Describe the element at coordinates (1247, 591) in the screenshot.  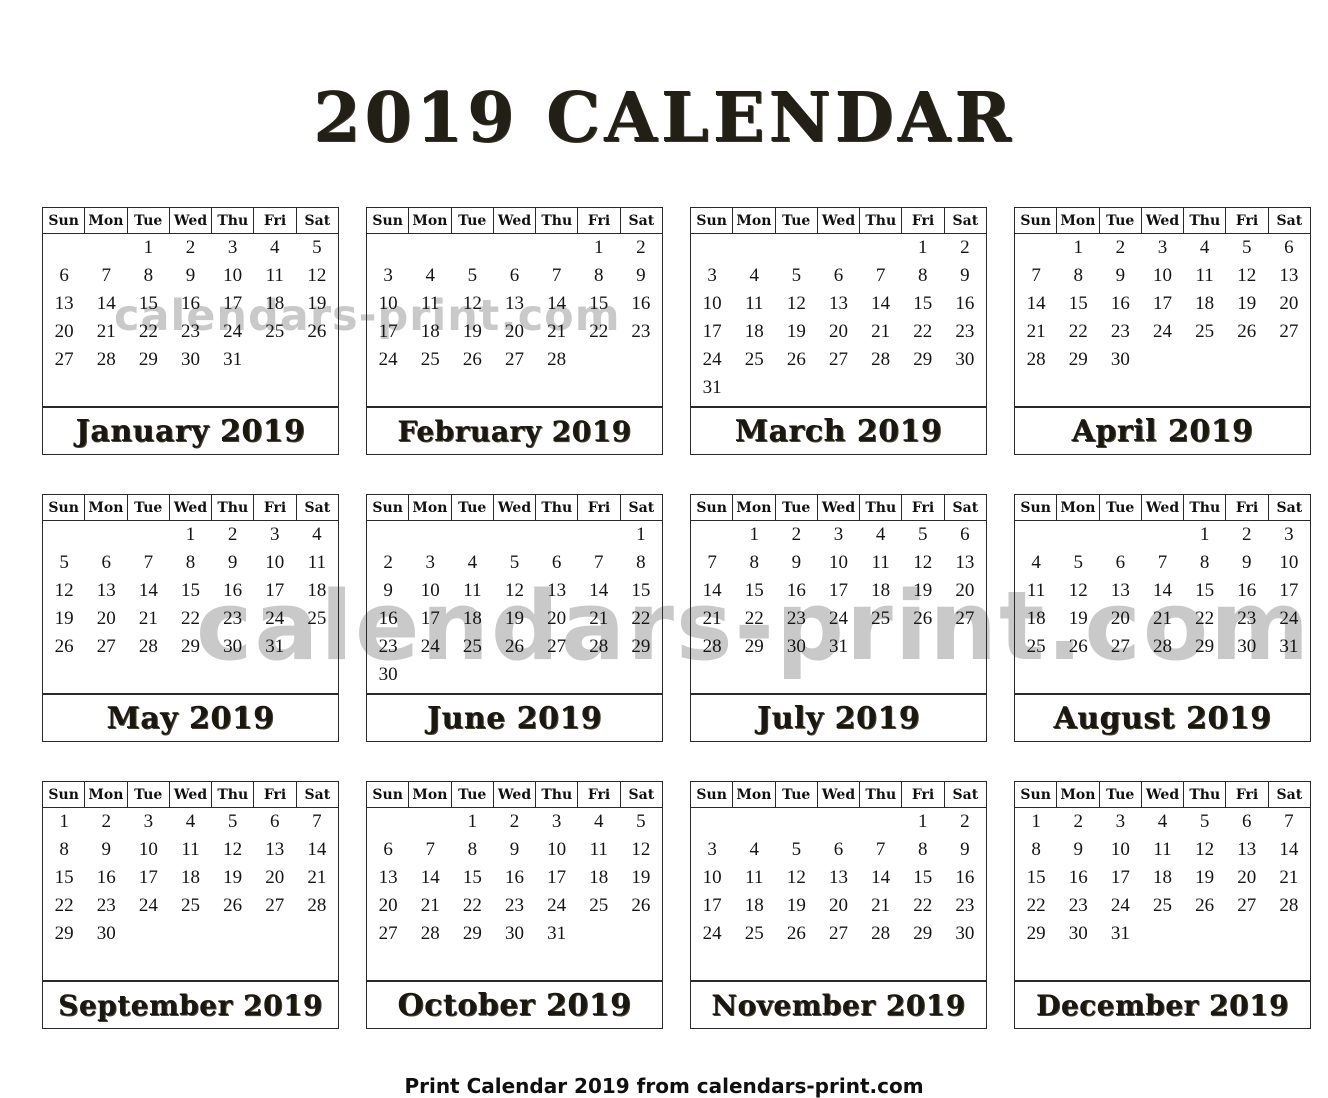
I see `day-cell: 16` at that location.